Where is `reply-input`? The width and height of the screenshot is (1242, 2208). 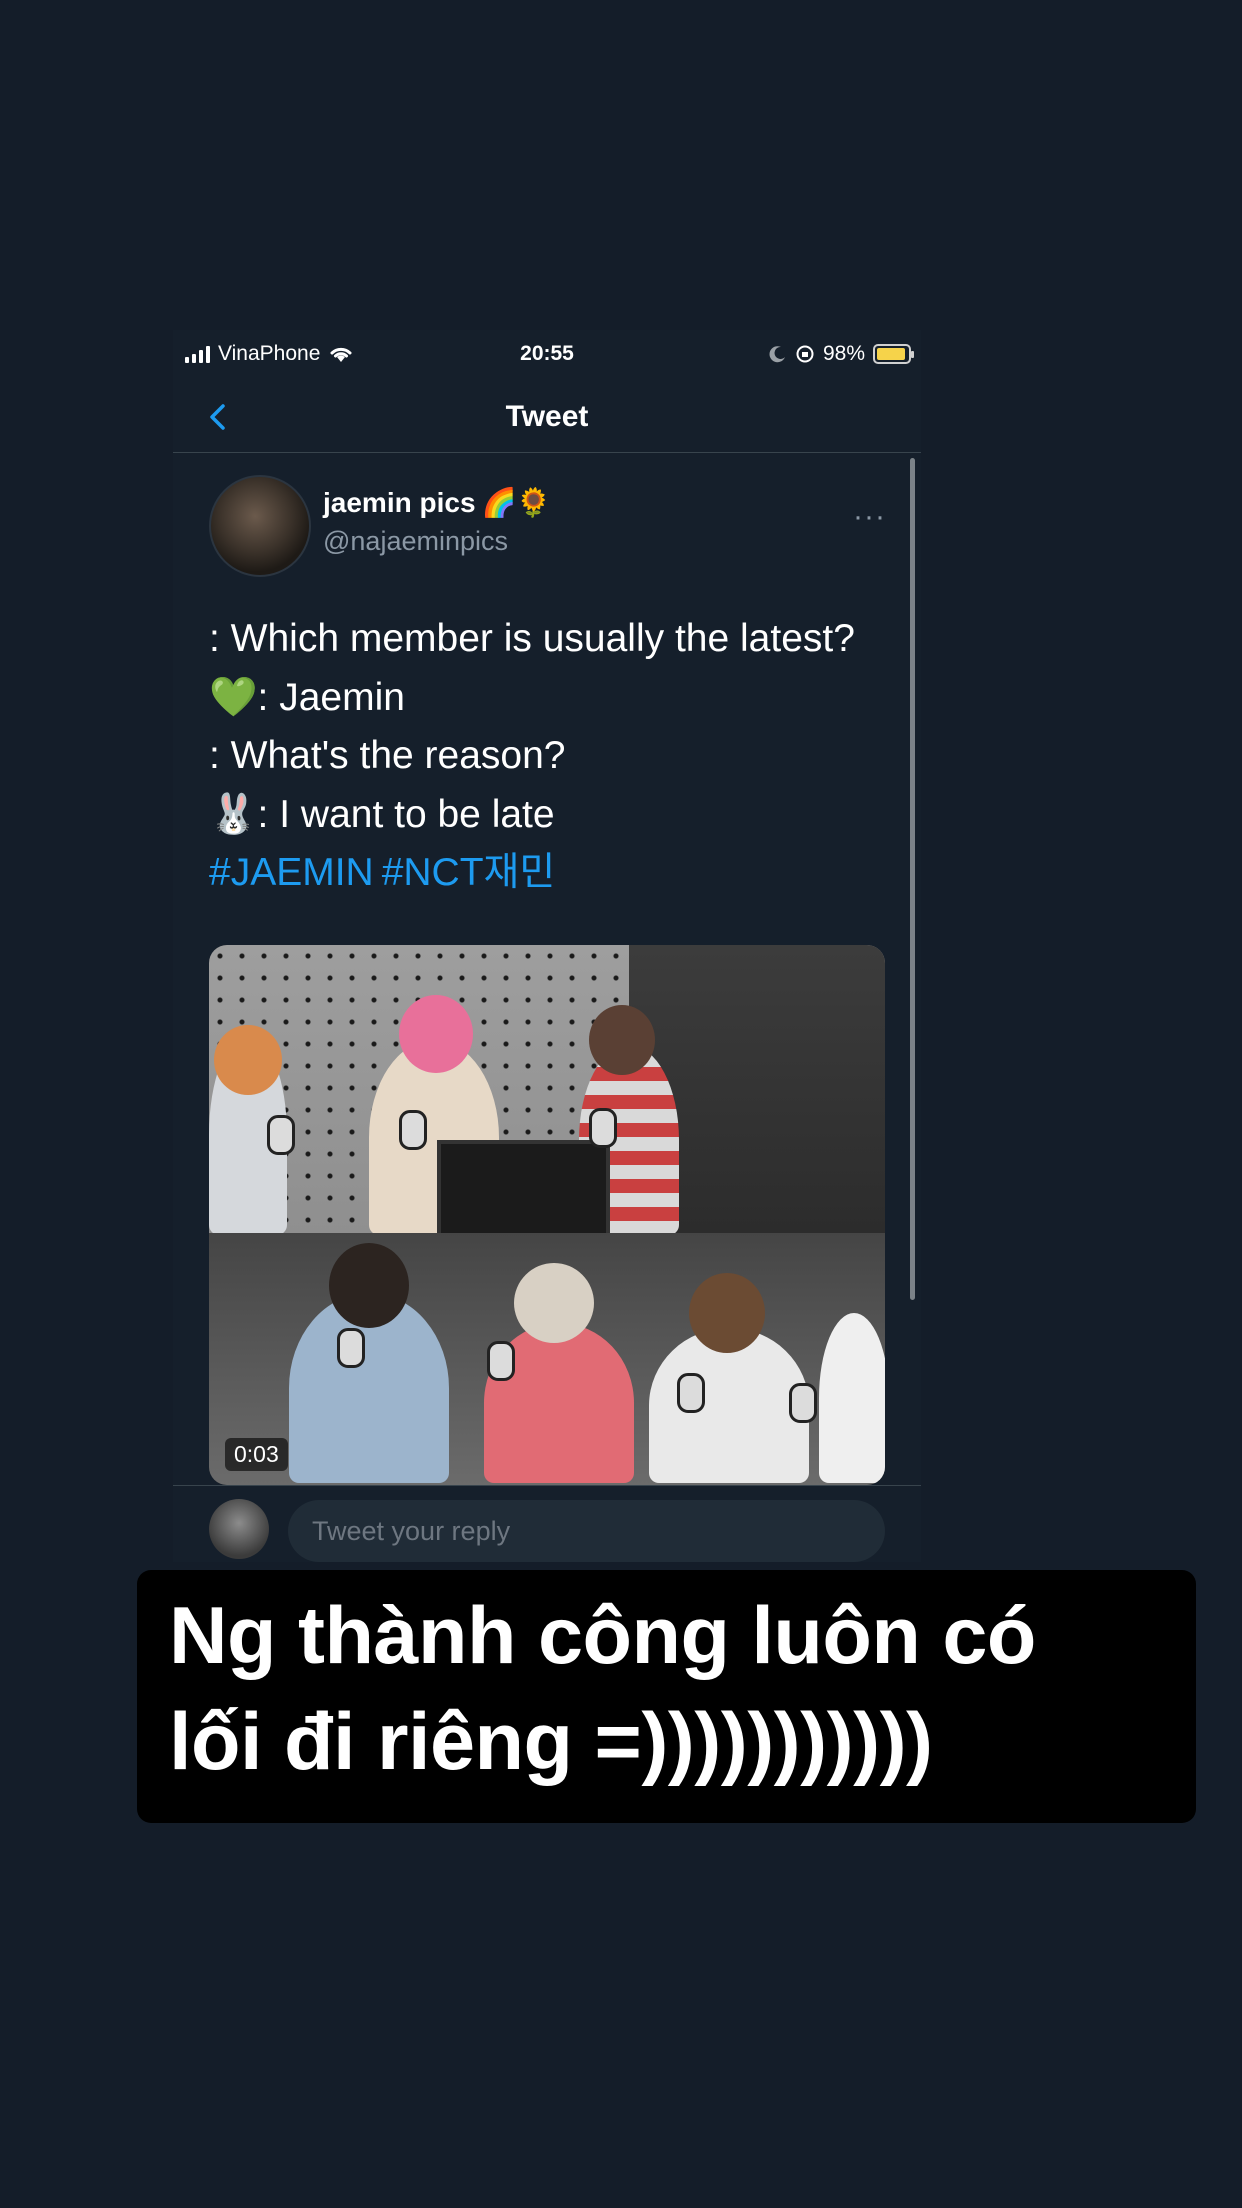 reply-input is located at coordinates (586, 1531).